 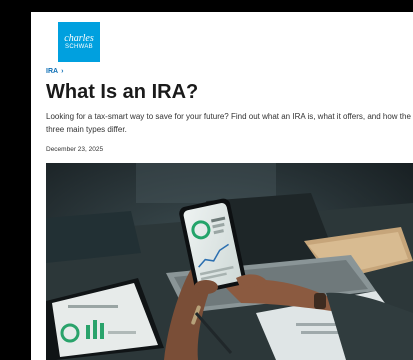 I want to click on logo-line2: SCHWAB, so click(x=79, y=47).